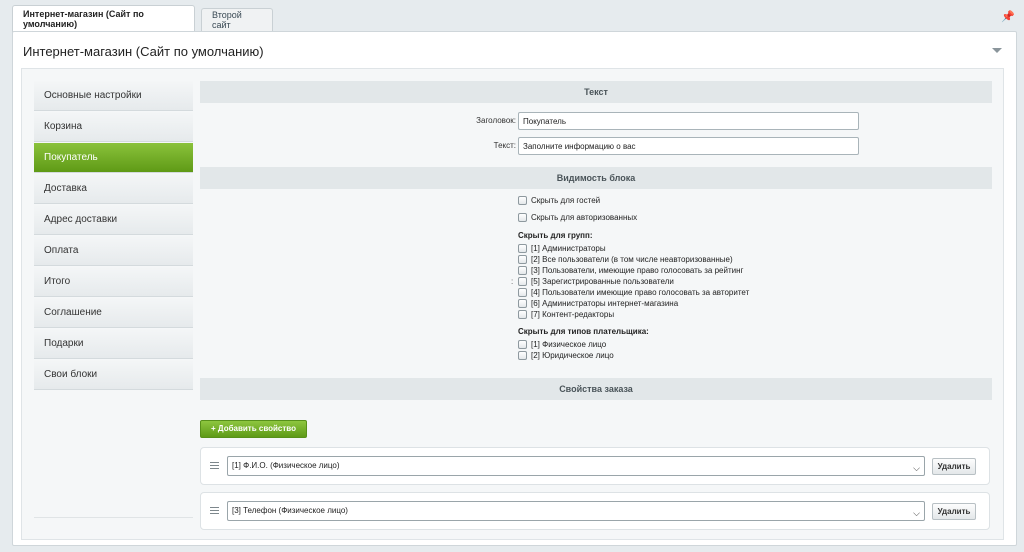  Describe the element at coordinates (555, 235) in the screenshot. I see `groups-subheading: Скрыть для групп:` at that location.